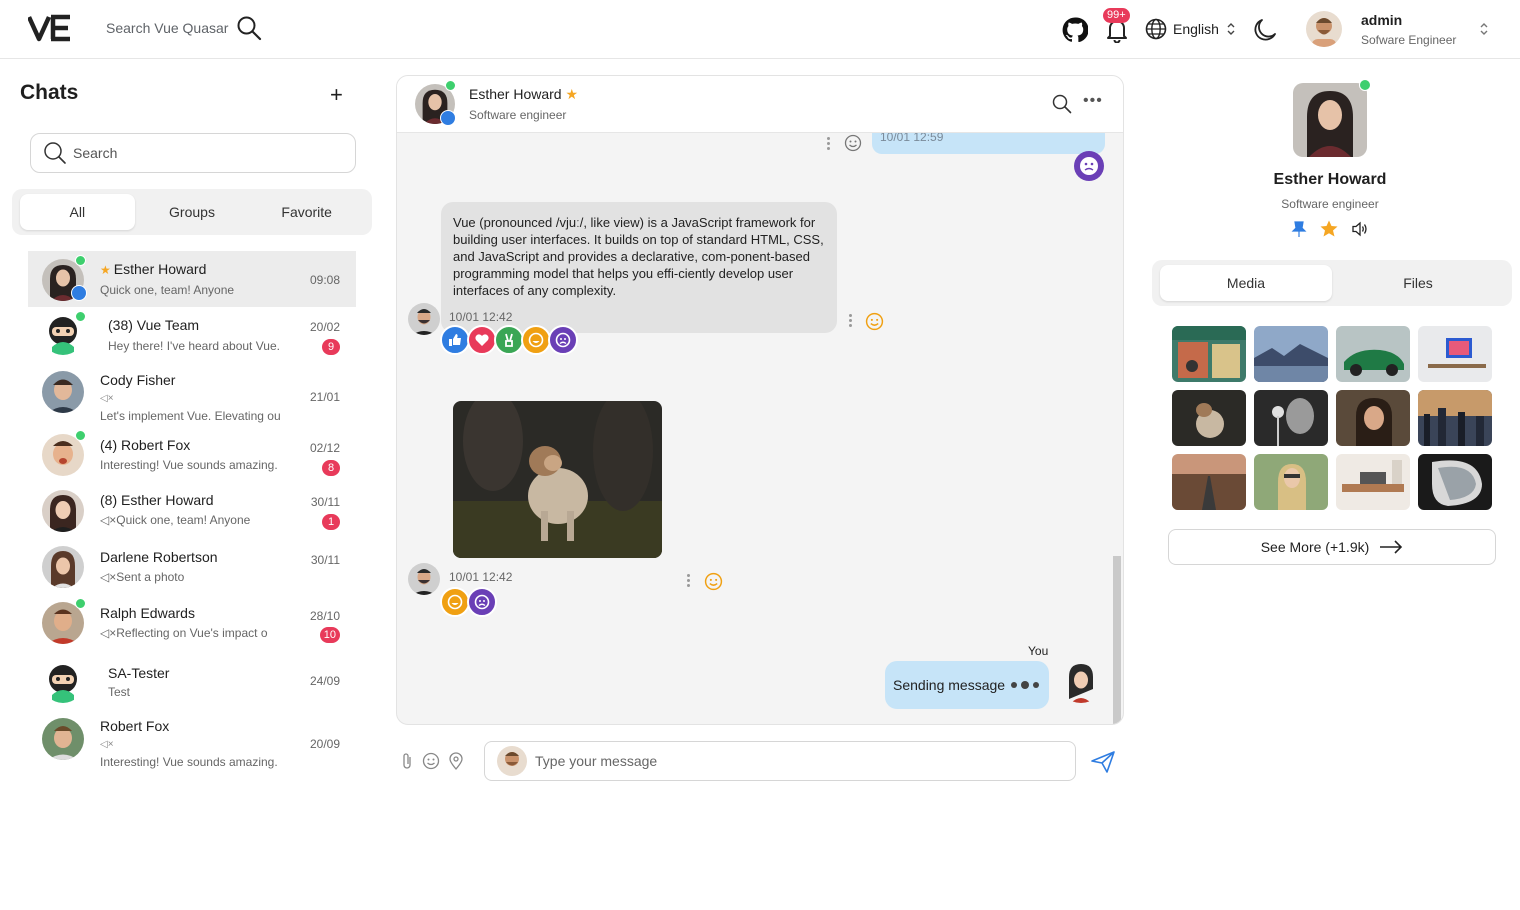  I want to click on more-options-icon: •••, so click(1093, 101).